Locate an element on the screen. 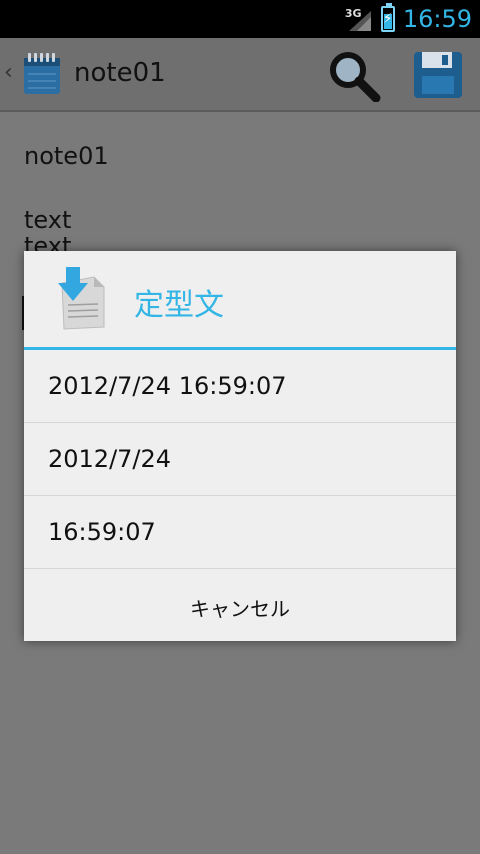  dialog-title: 定型文 is located at coordinates (179, 305).